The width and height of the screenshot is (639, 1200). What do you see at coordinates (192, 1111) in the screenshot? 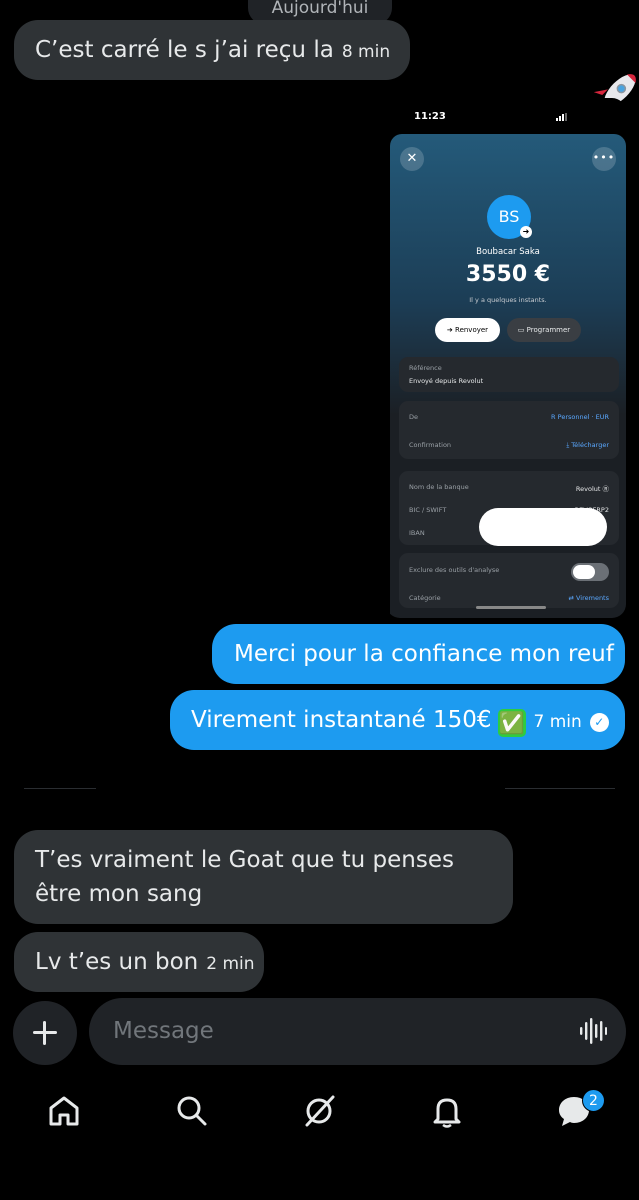
I see `search-icon` at bounding box center [192, 1111].